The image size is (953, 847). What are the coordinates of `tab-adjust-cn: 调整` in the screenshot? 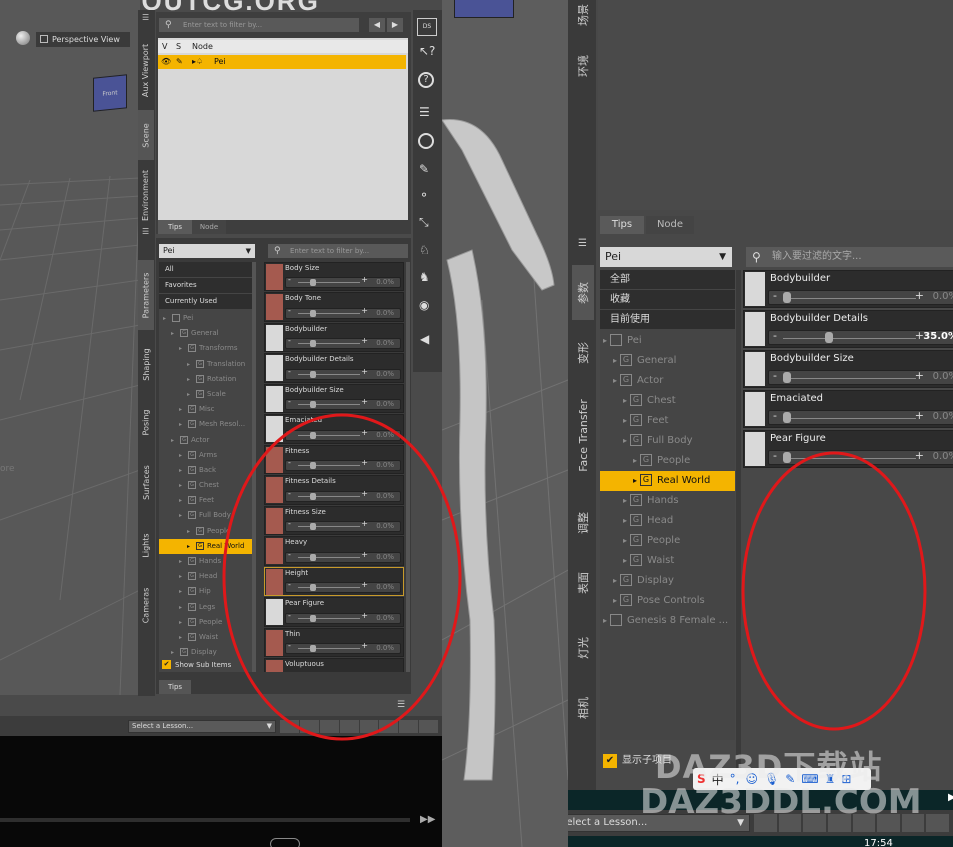 It's located at (583, 522).